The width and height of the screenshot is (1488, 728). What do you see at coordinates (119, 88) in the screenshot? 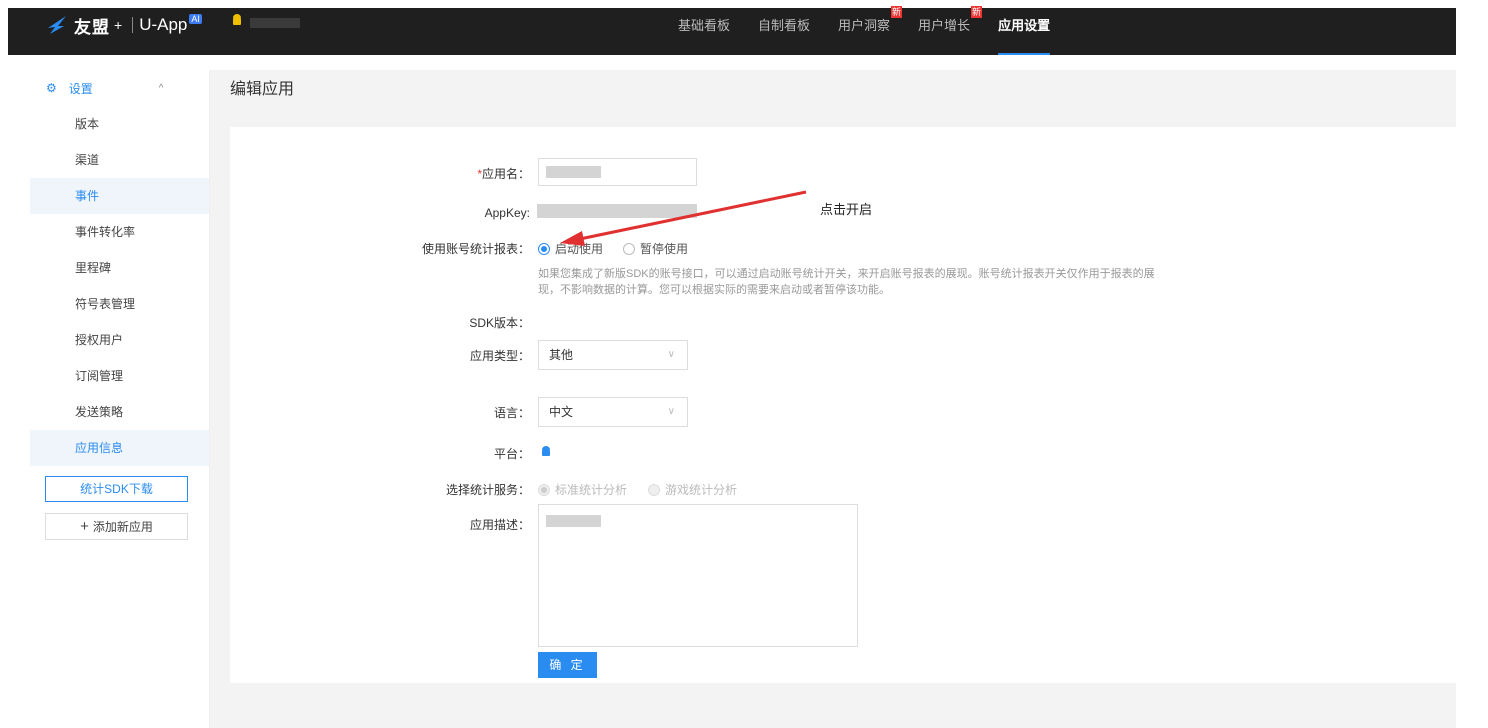
I see `sidebar-section-settings: ⚙ 设置 ^` at bounding box center [119, 88].